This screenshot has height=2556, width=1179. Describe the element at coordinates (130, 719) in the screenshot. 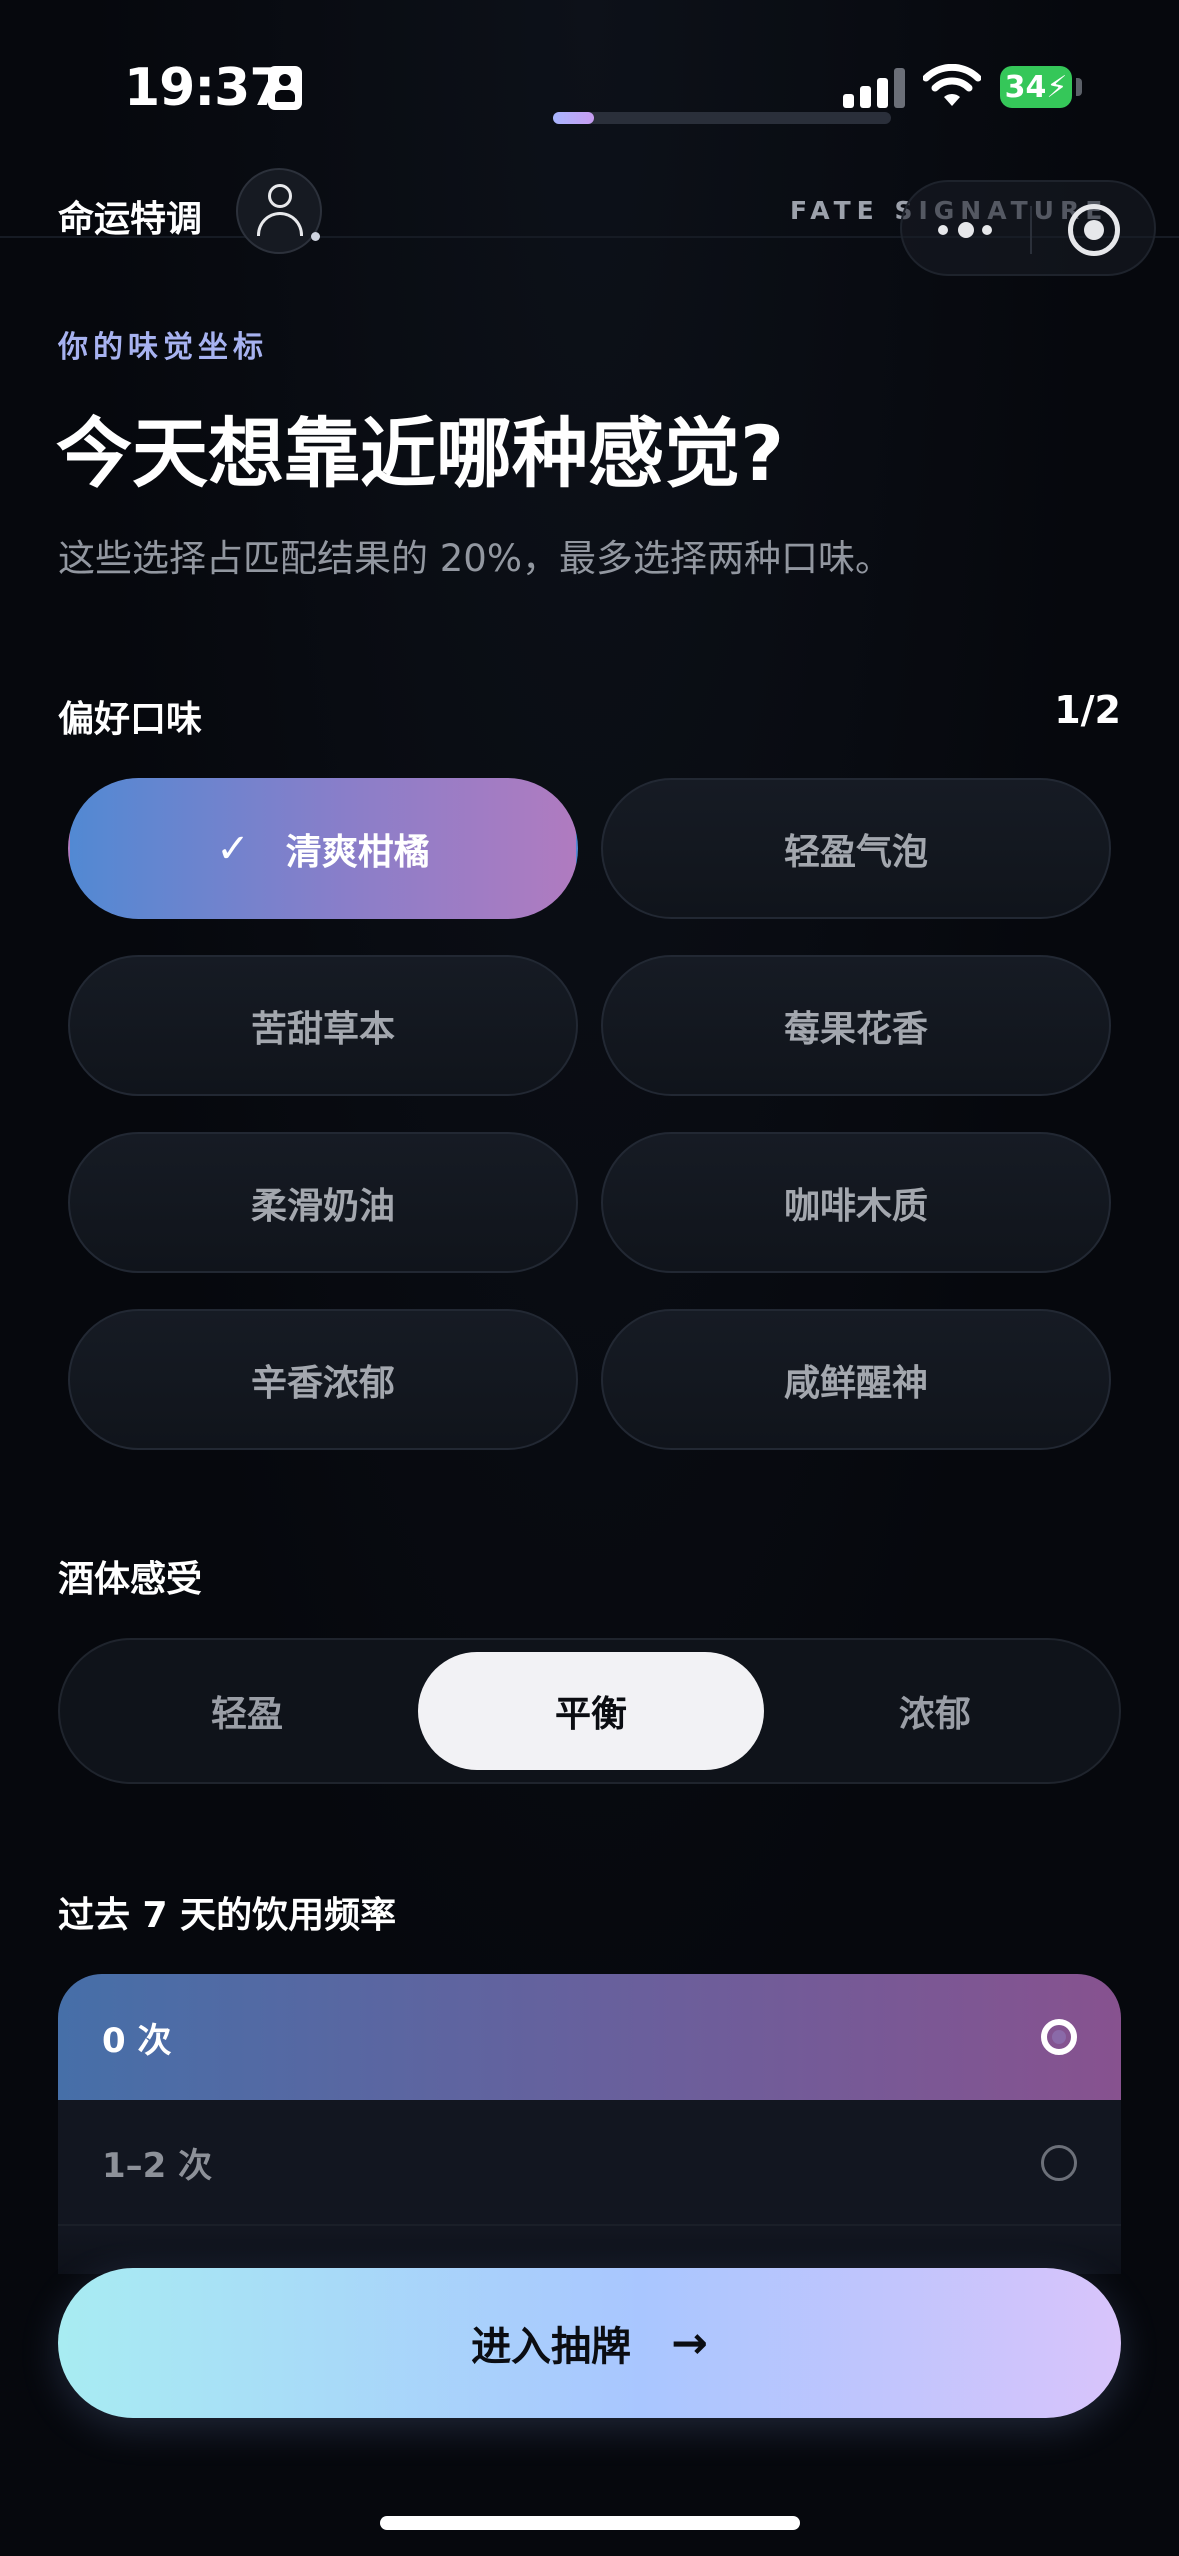

I see `flavor-section-title: 偏好口味` at that location.